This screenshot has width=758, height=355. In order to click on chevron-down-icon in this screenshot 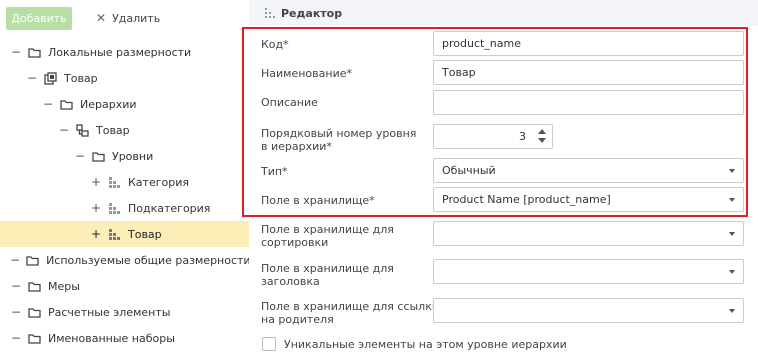, I will do `click(542, 140)`.